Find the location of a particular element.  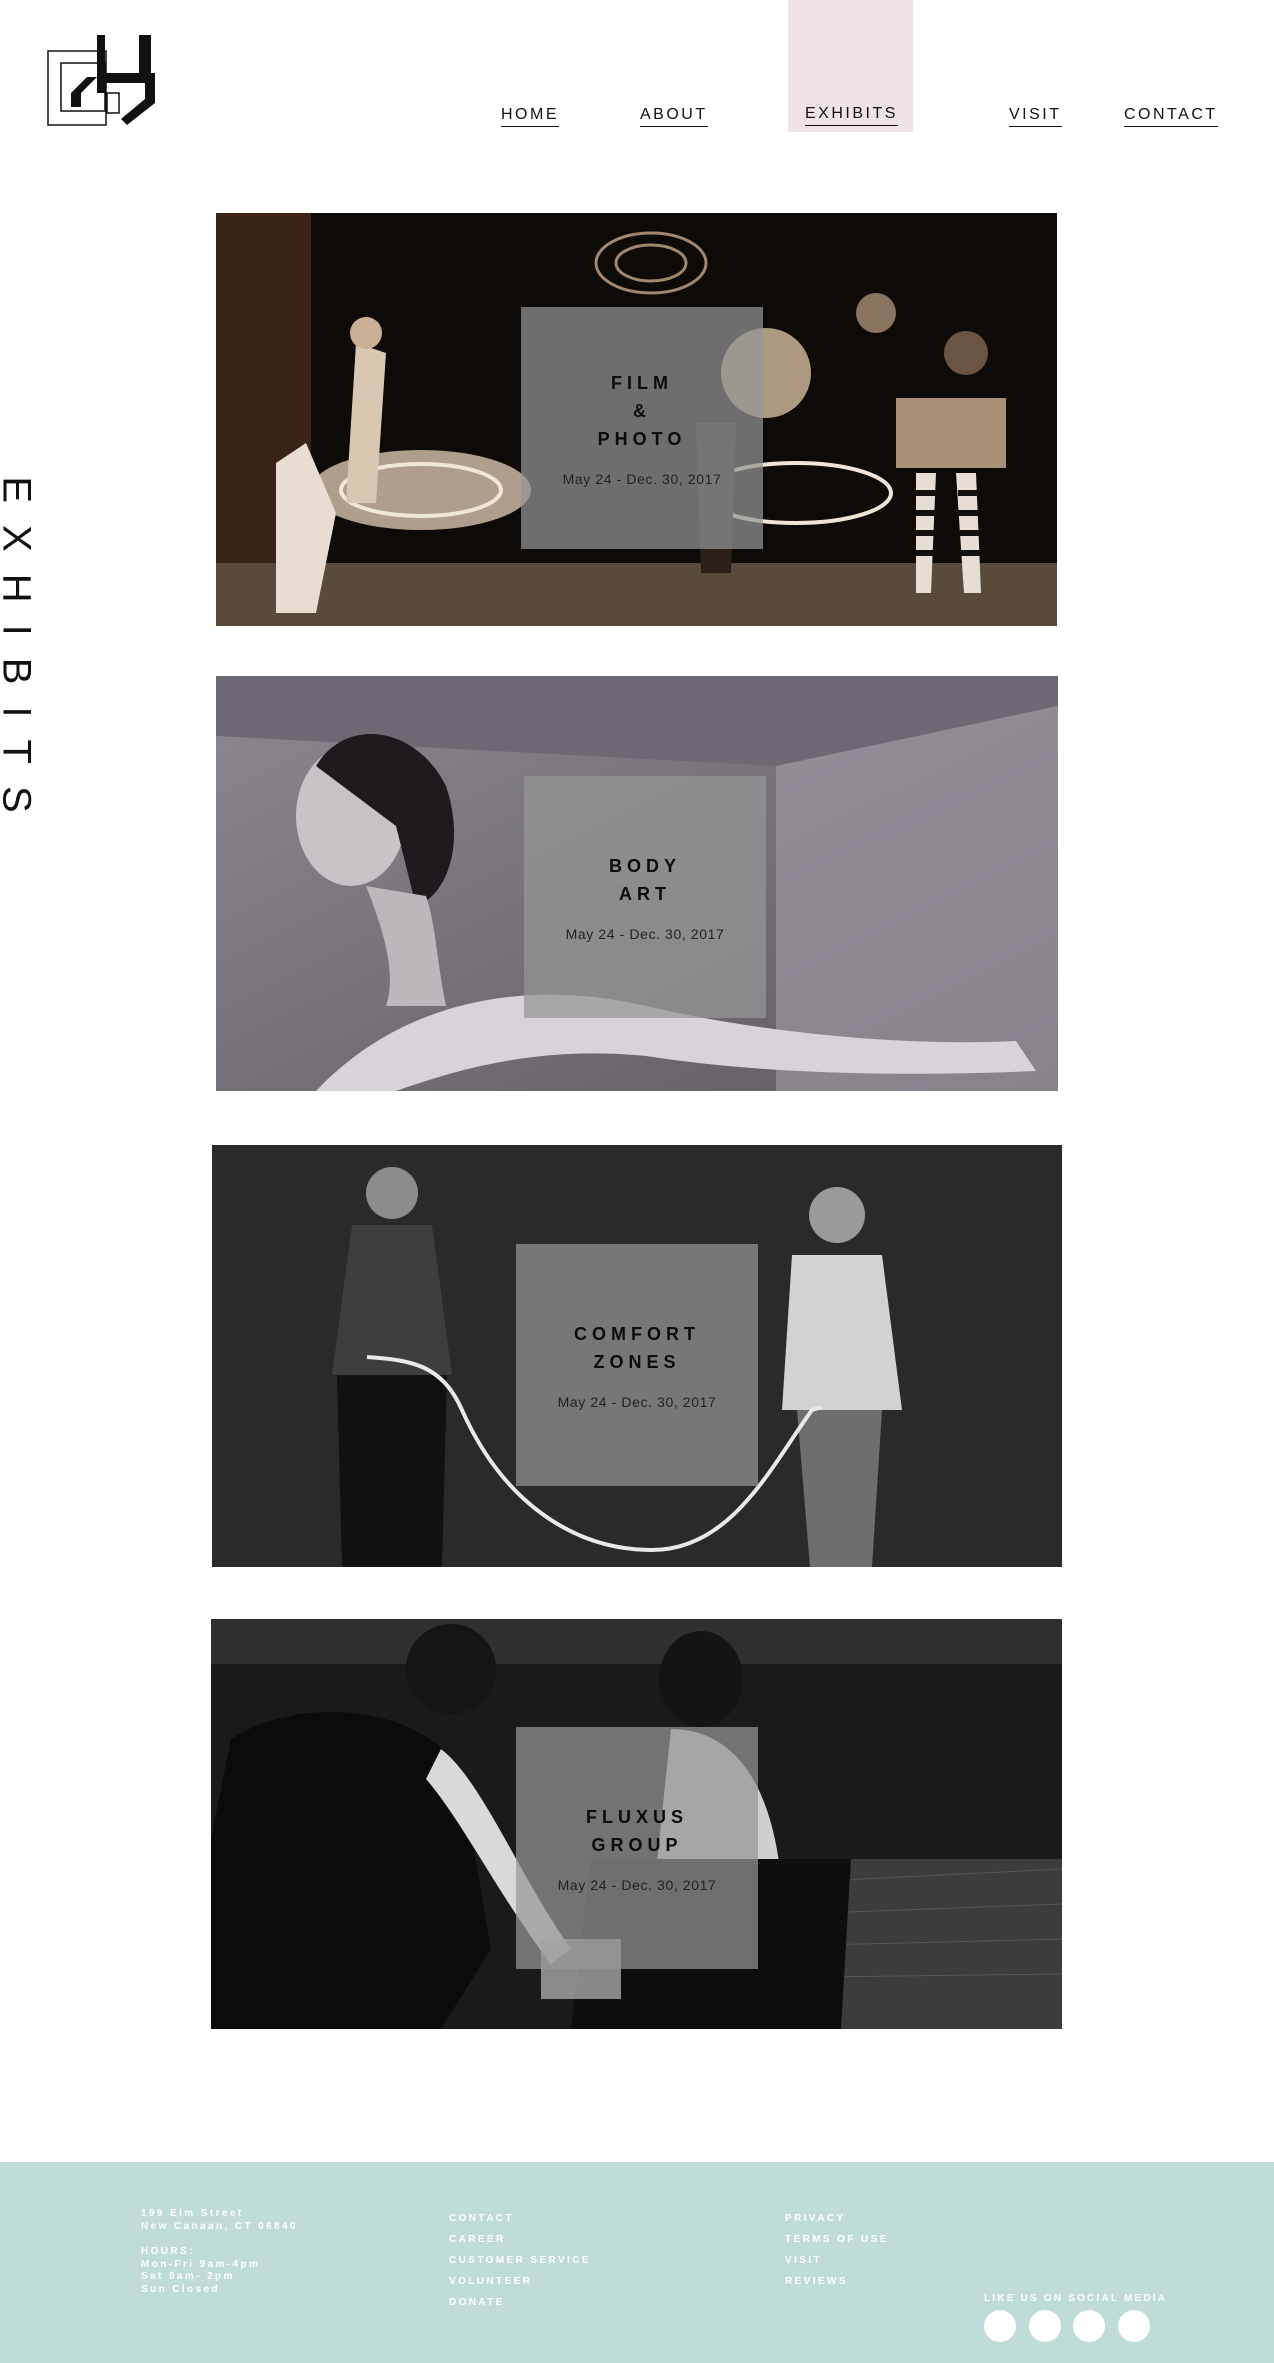

footer-link-customer-service: CUSTOMER SERVICE is located at coordinates (520, 2260).